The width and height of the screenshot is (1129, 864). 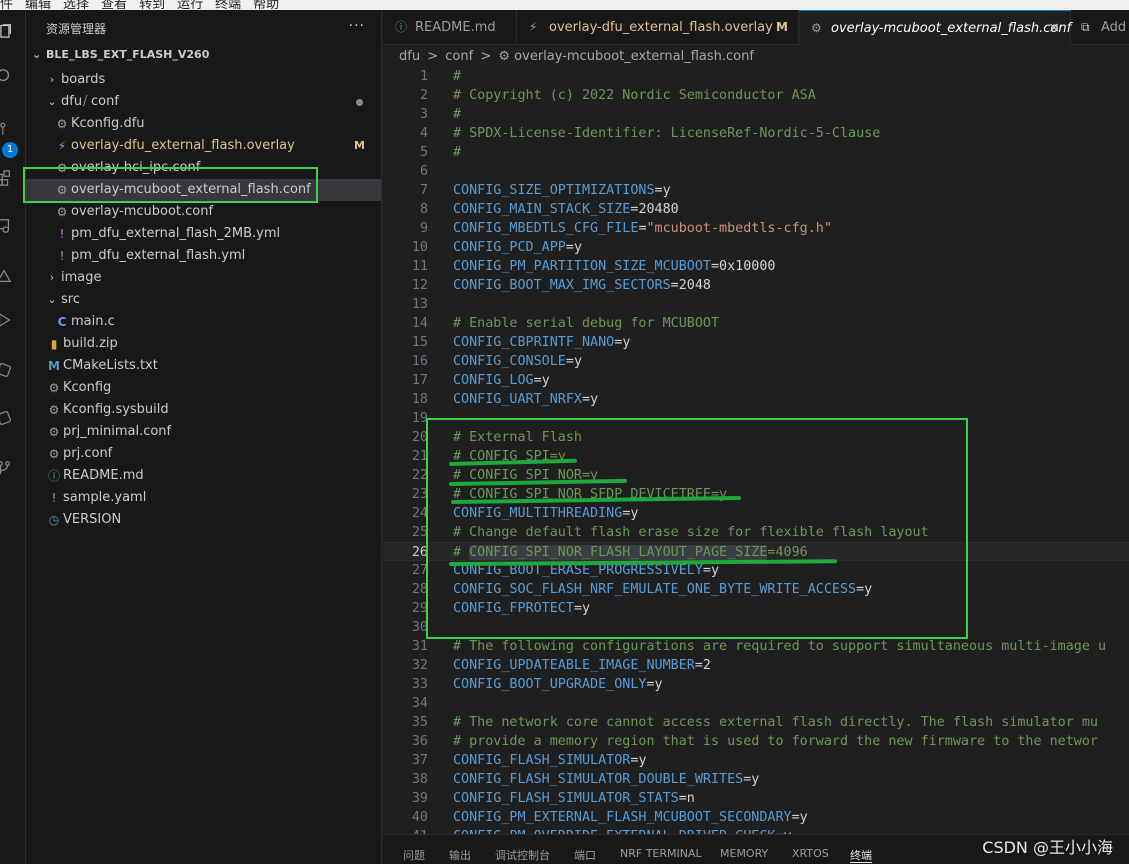 I want to click on panel-tab-problems: 问题, so click(x=414, y=855).